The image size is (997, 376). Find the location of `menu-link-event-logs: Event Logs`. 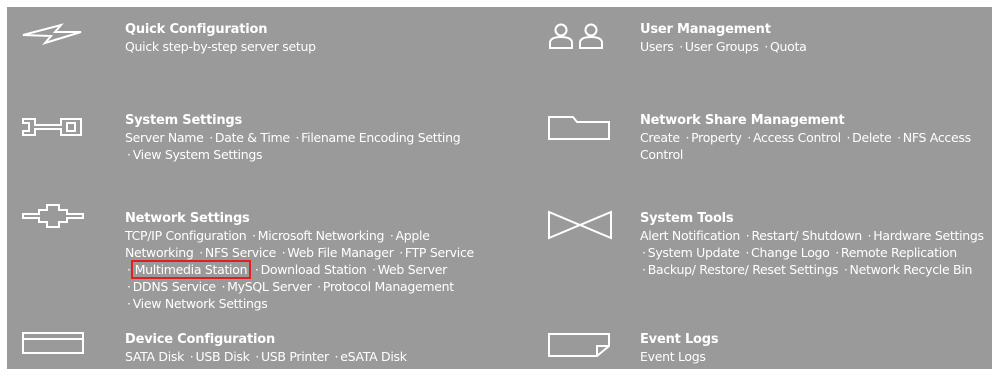

menu-link-event-logs: Event Logs is located at coordinates (673, 356).